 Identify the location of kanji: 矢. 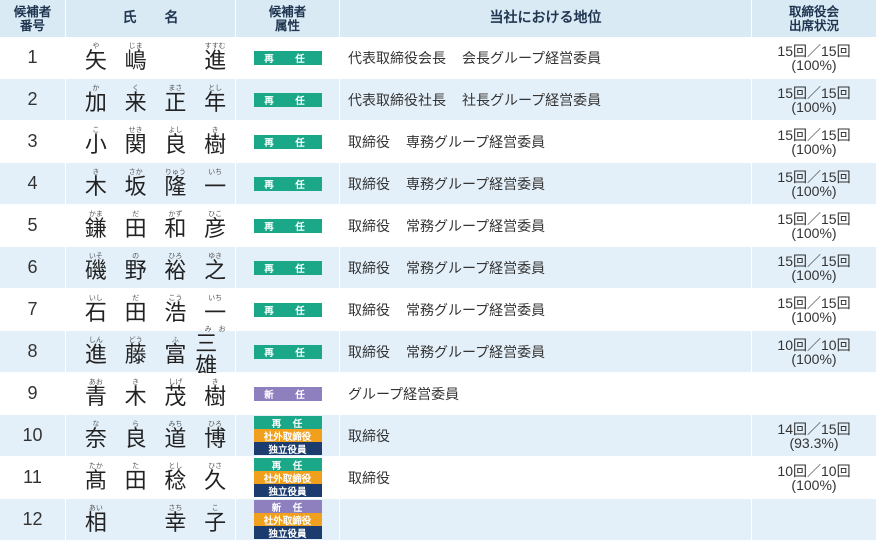
(95, 61).